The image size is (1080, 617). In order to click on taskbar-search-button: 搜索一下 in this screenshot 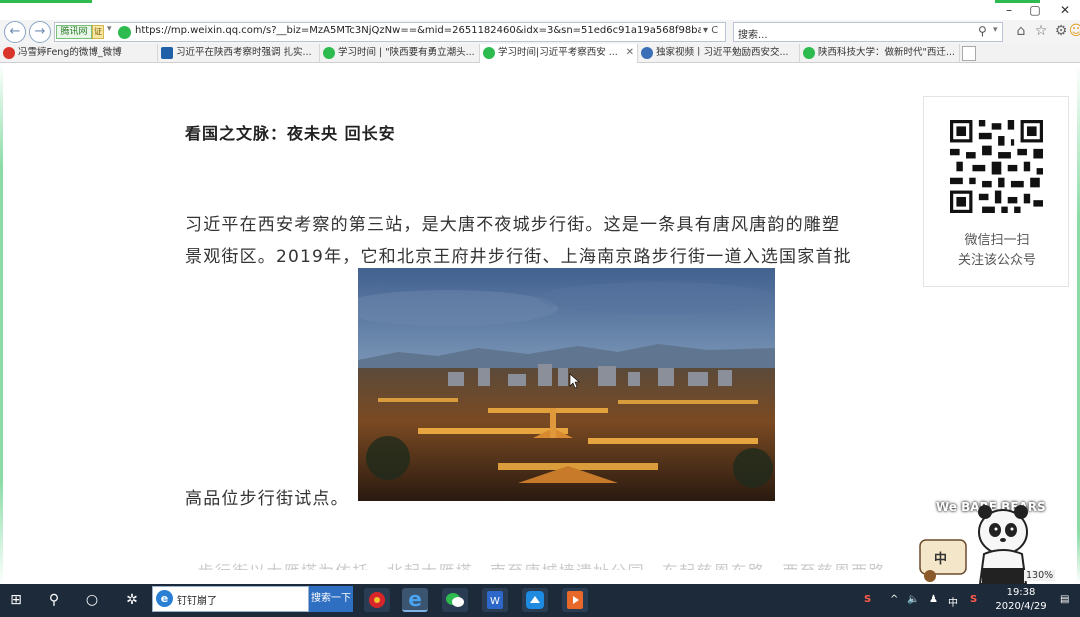, I will do `click(331, 599)`.